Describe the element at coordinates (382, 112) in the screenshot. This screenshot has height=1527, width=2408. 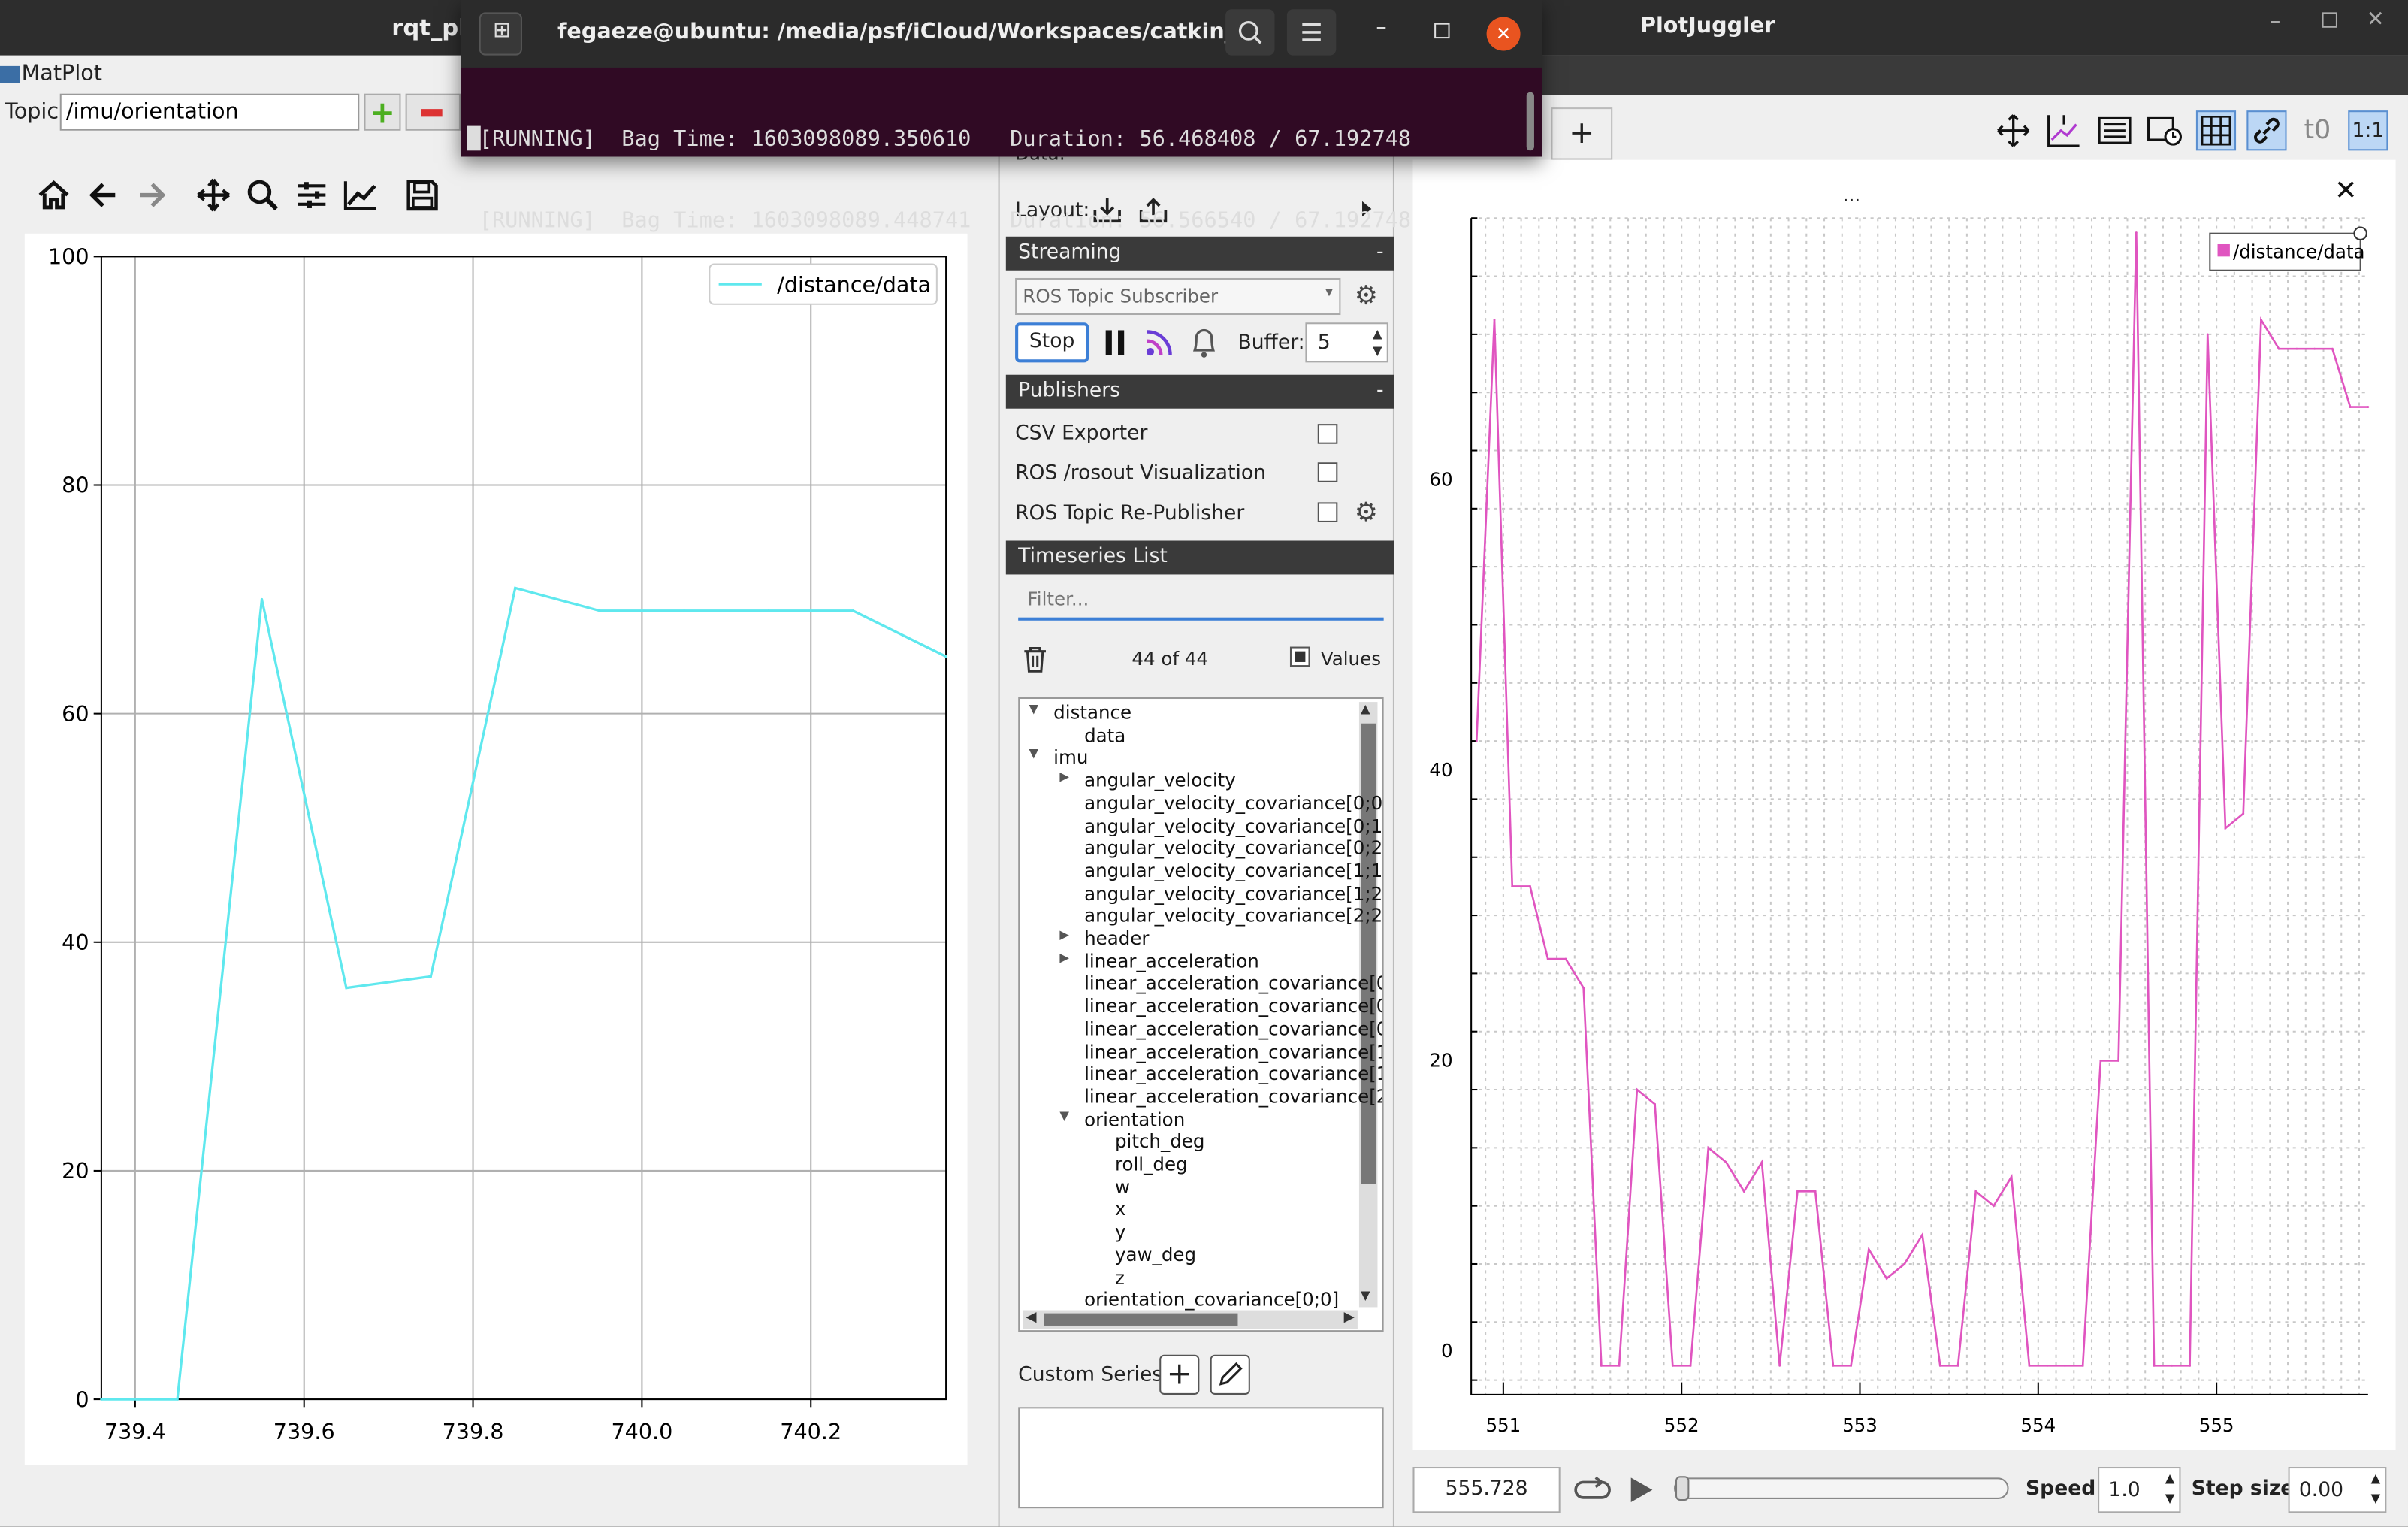
I see `add-topic-button: +` at that location.